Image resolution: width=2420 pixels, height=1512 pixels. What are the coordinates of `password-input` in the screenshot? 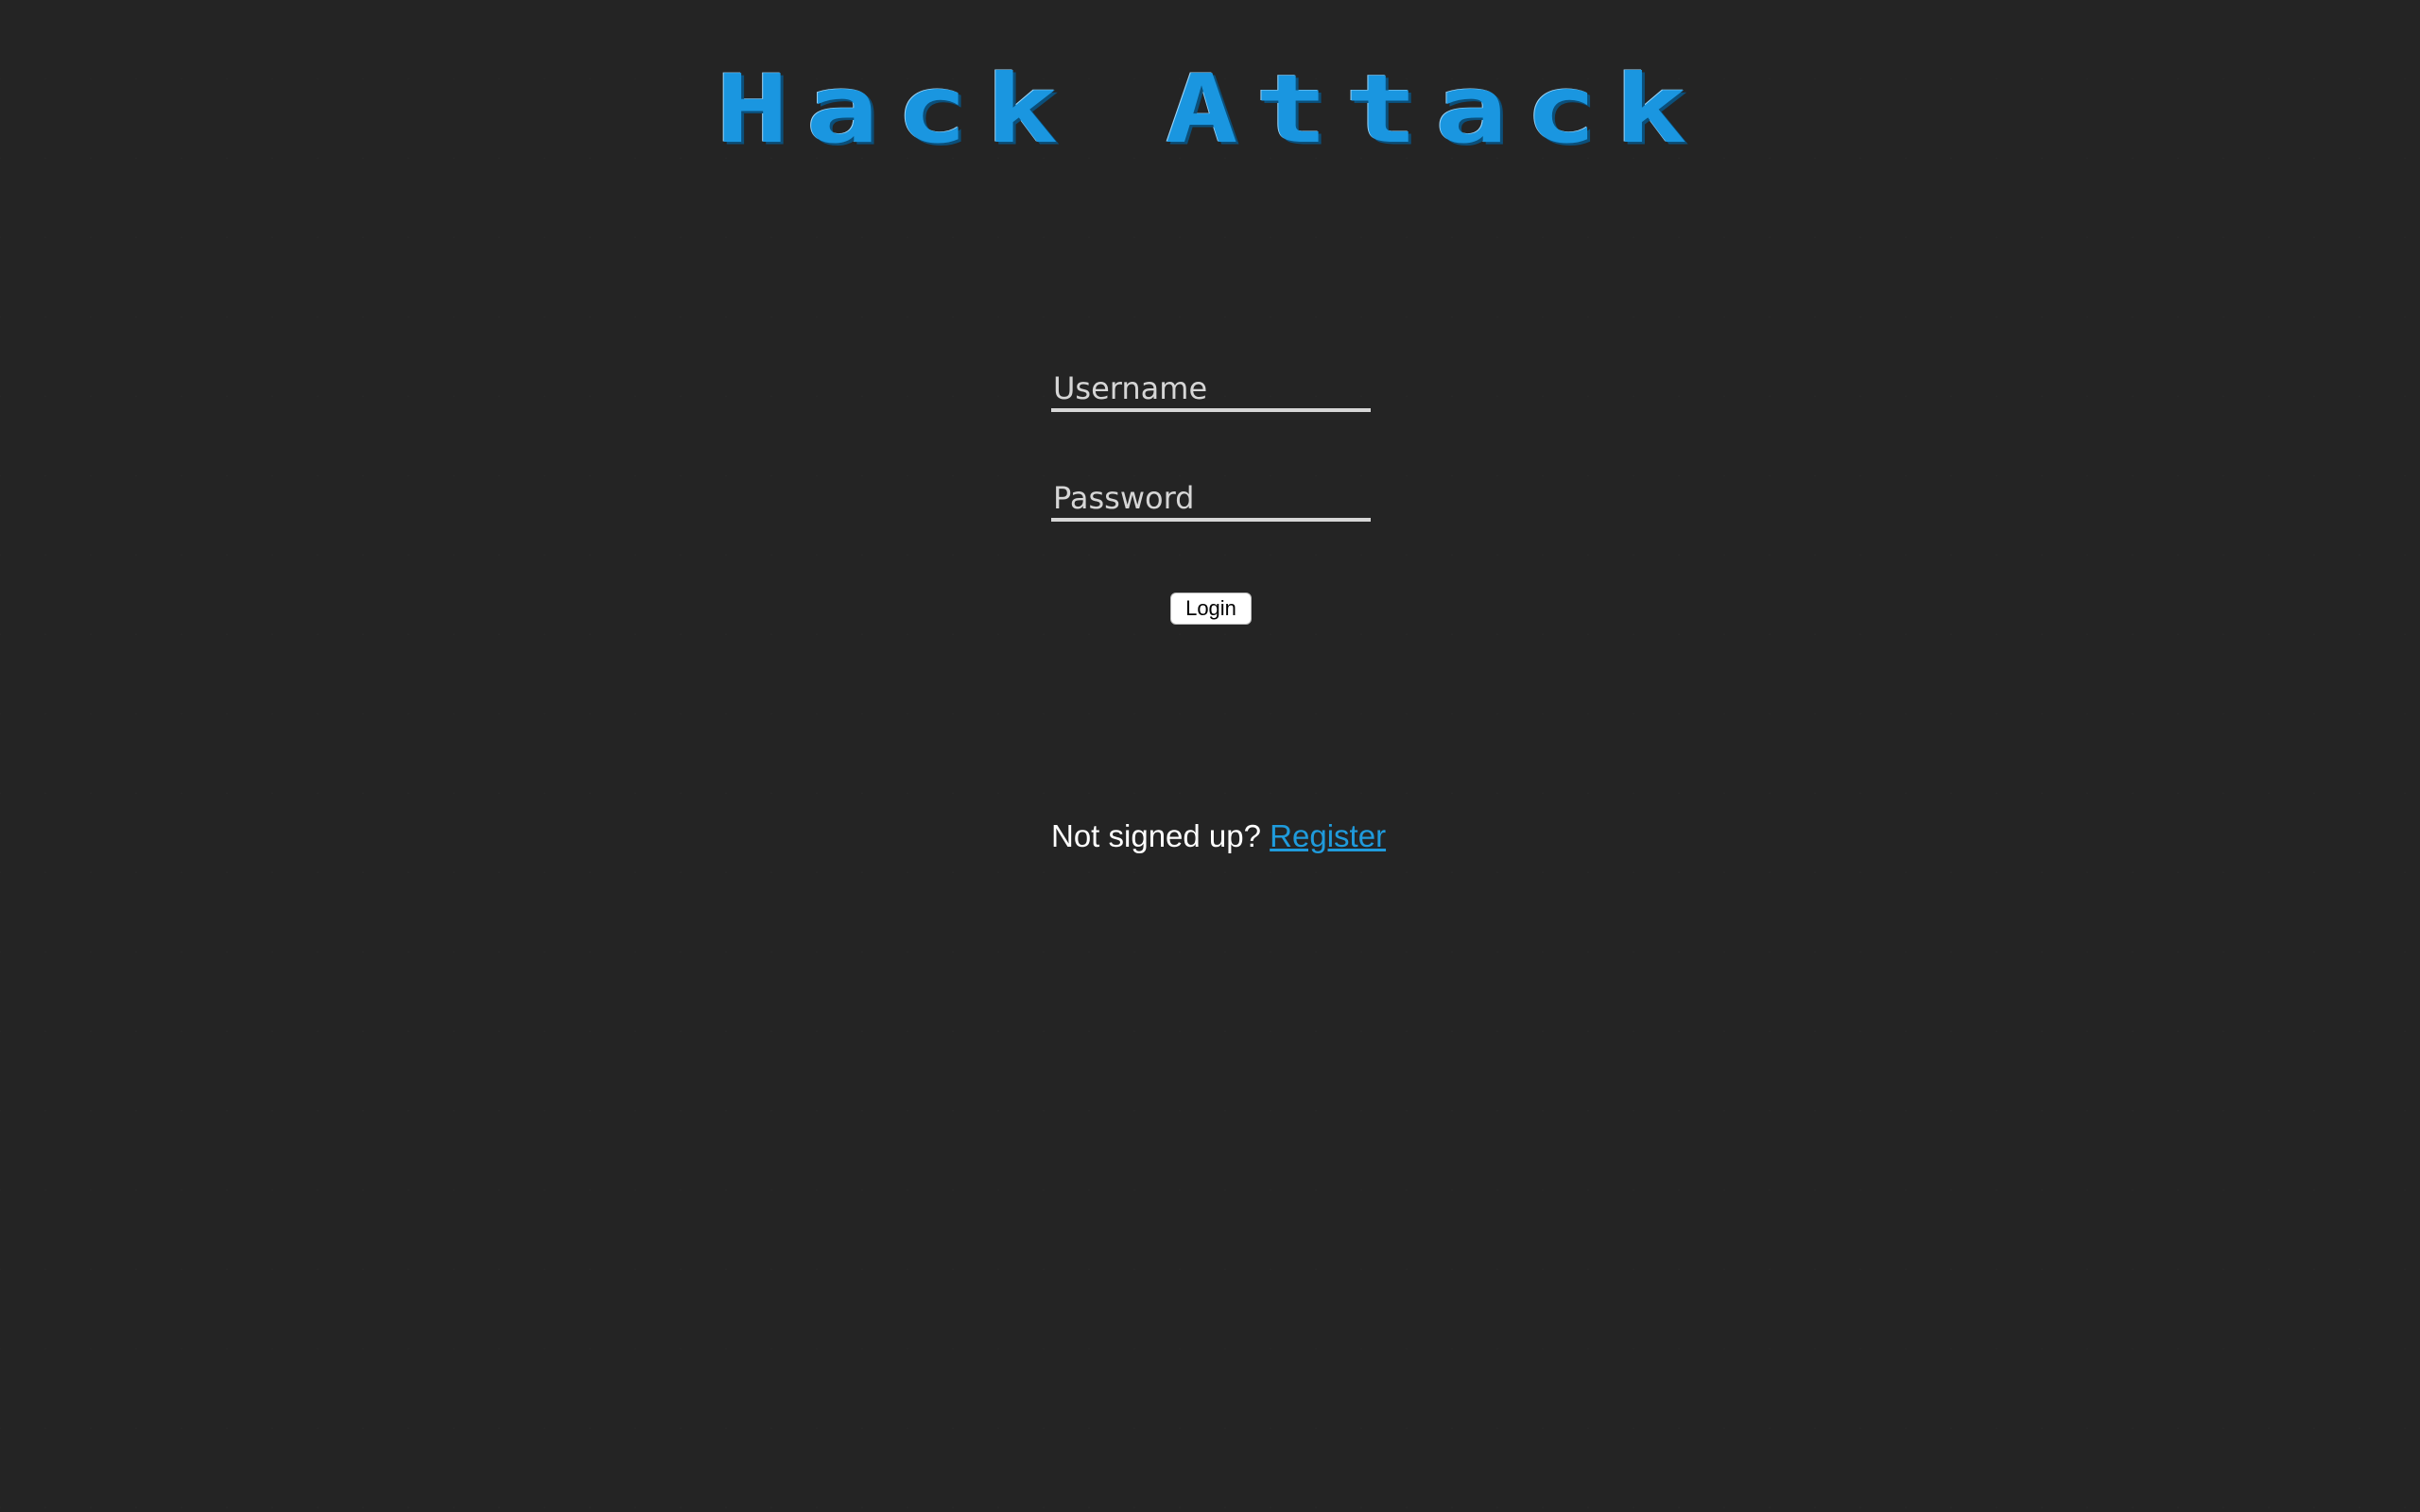 It's located at (1211, 500).